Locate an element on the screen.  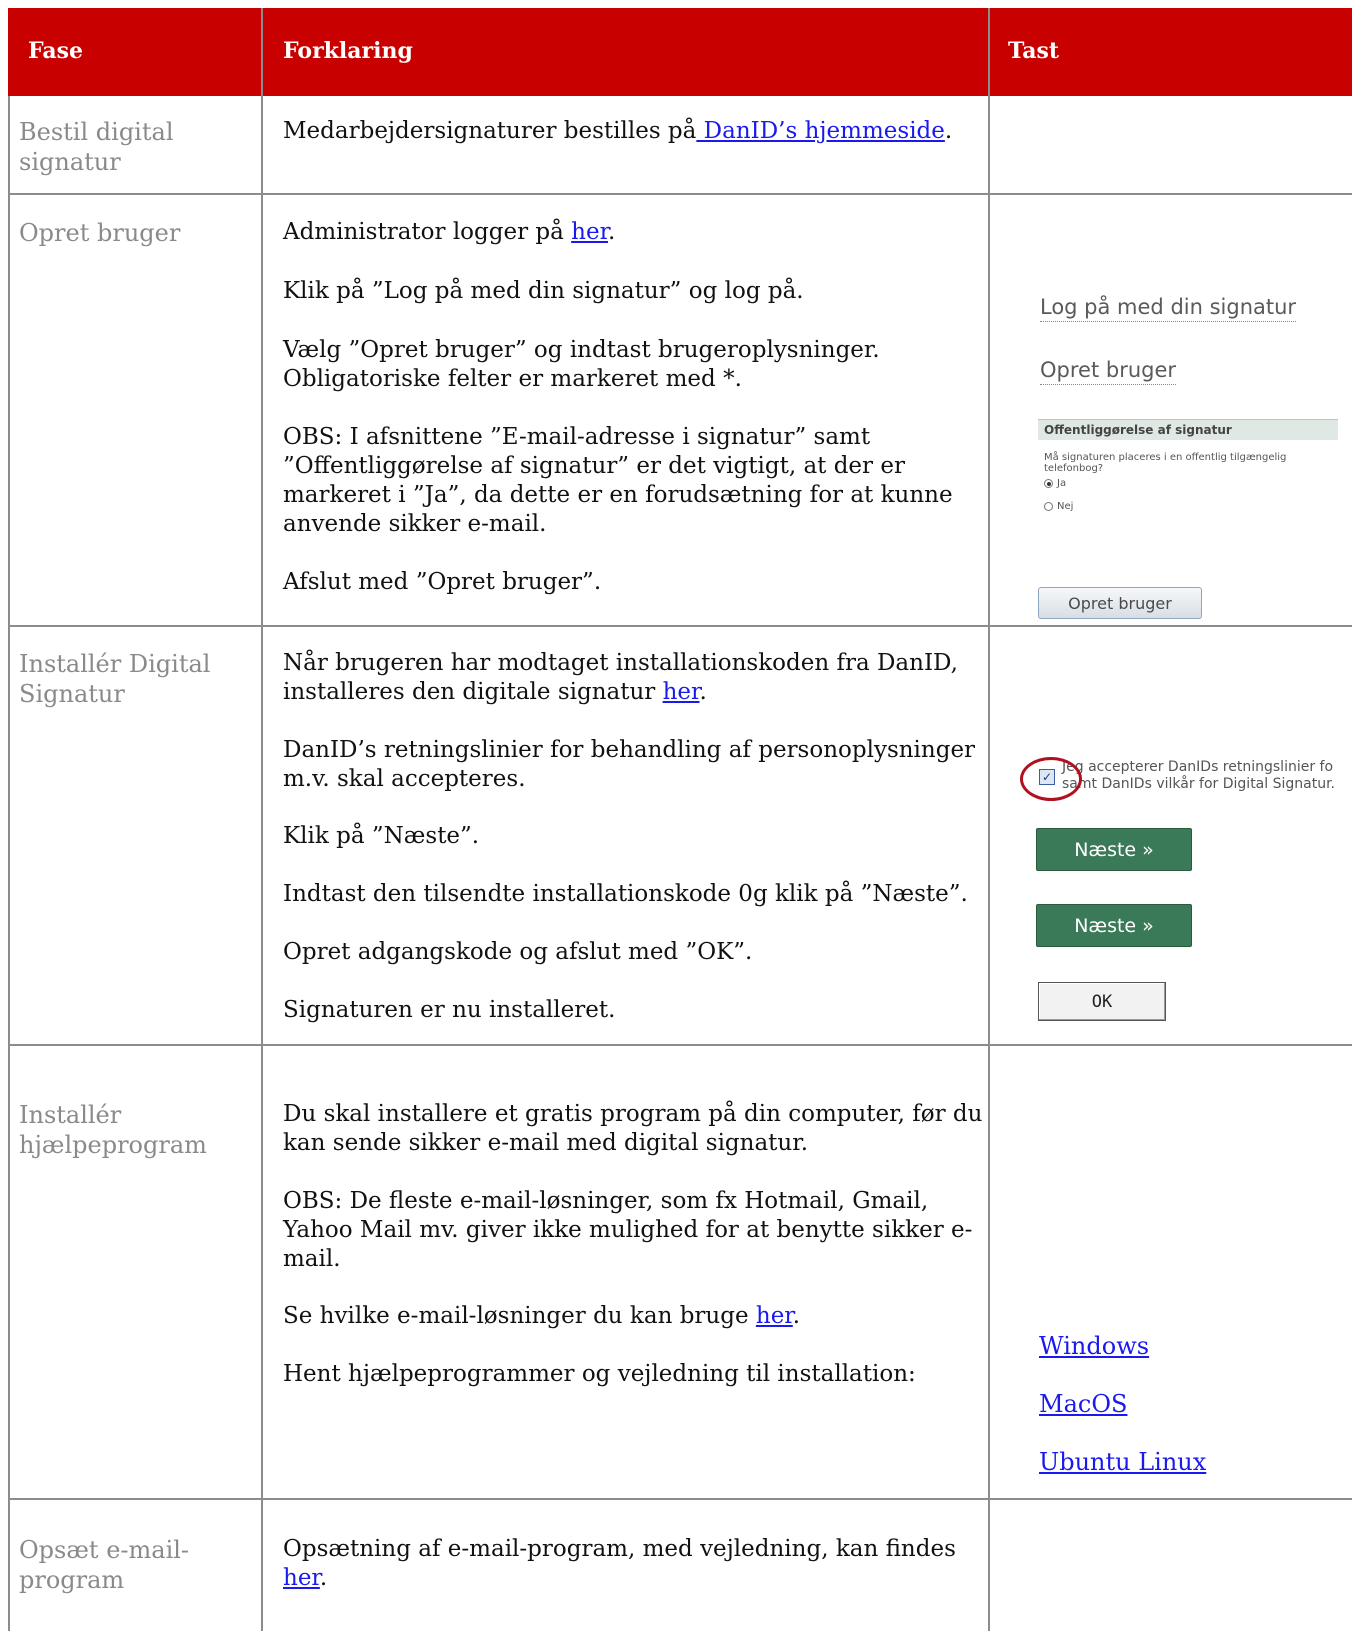
naeste-button-2: Næste » is located at coordinates (1114, 925).